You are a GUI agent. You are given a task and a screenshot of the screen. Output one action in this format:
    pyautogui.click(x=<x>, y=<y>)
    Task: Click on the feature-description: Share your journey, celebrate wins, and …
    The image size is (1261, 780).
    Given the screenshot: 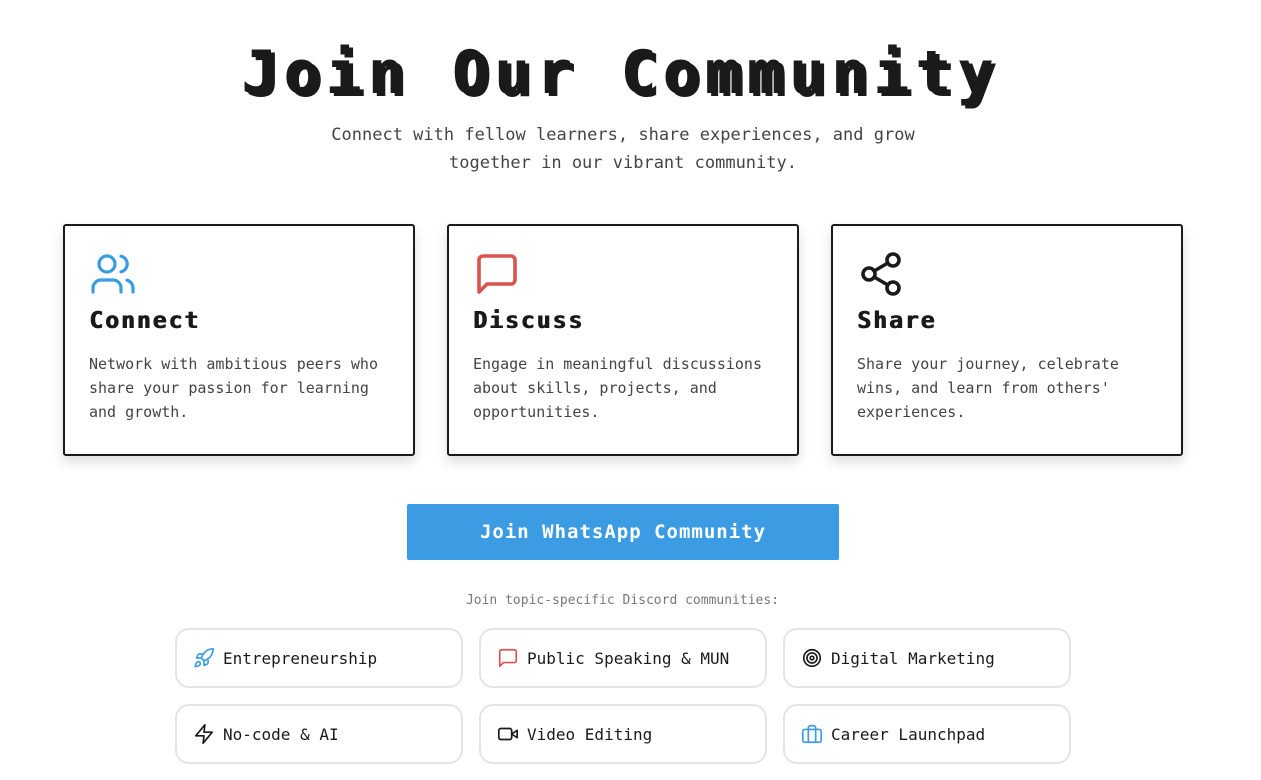 What is the action you would take?
    pyautogui.click(x=988, y=388)
    